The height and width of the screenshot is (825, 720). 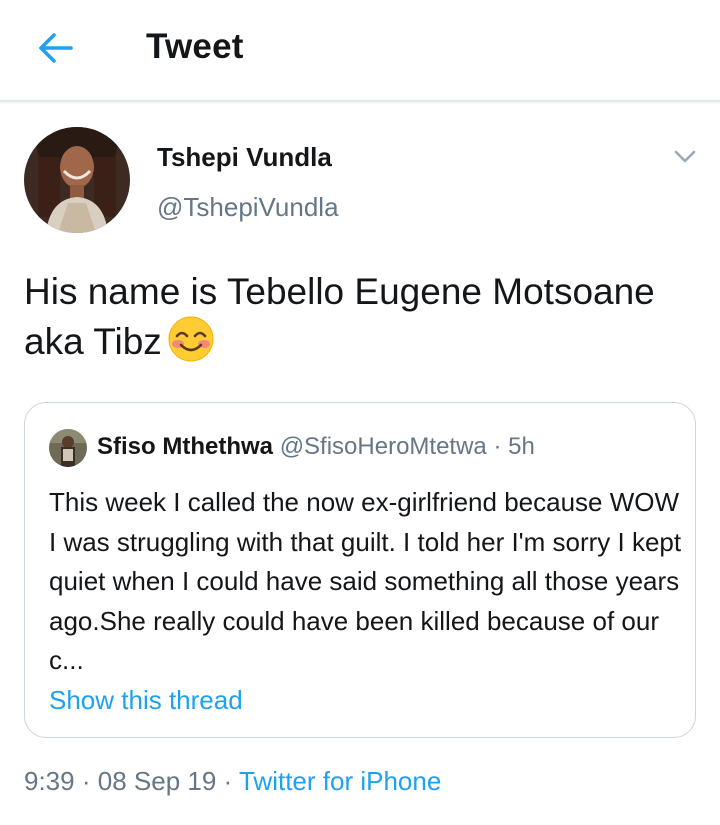 I want to click on more-options-button, so click(x=685, y=157).